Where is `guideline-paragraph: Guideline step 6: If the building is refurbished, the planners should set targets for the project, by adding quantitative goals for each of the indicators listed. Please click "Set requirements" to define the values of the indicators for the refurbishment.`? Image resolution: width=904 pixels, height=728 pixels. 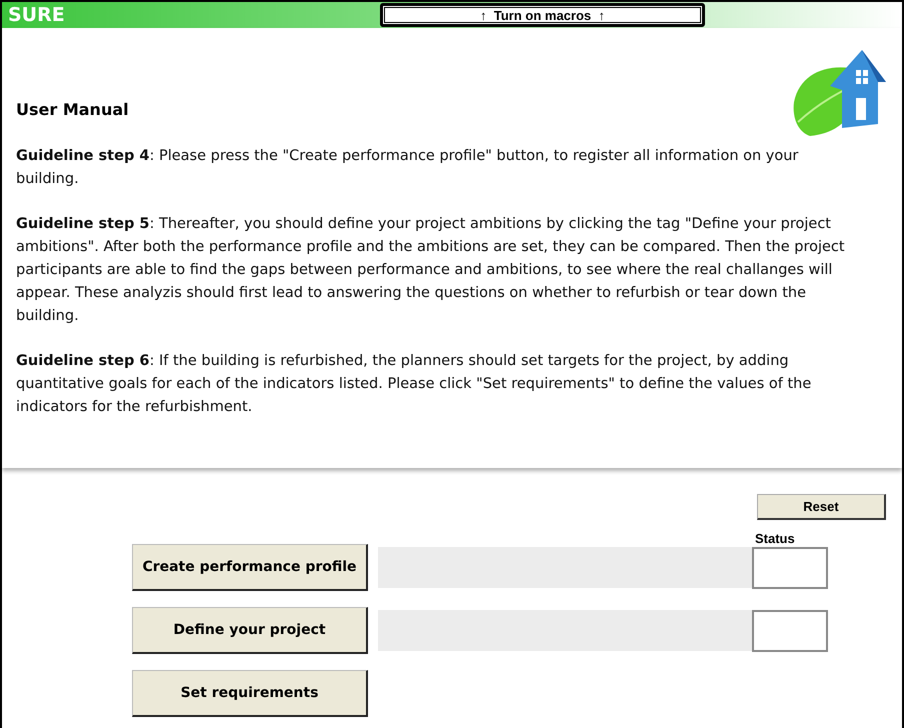
guideline-paragraph: Guideline step 6: If the building is refurbished, the planners should set targets for the project, by adding quantitative goals for each of the indicators listed. Please click "Set requirements" to define the values of the indicators for the refurbishment. is located at coordinates (414, 384).